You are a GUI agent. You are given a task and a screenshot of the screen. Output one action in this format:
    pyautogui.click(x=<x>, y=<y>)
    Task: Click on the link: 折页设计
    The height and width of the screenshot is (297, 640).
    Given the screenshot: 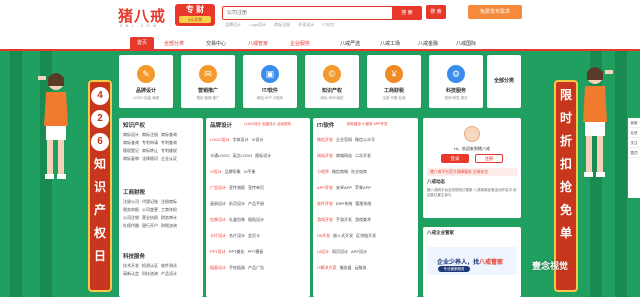 What is the action you would take?
    pyautogui.click(x=237, y=204)
    